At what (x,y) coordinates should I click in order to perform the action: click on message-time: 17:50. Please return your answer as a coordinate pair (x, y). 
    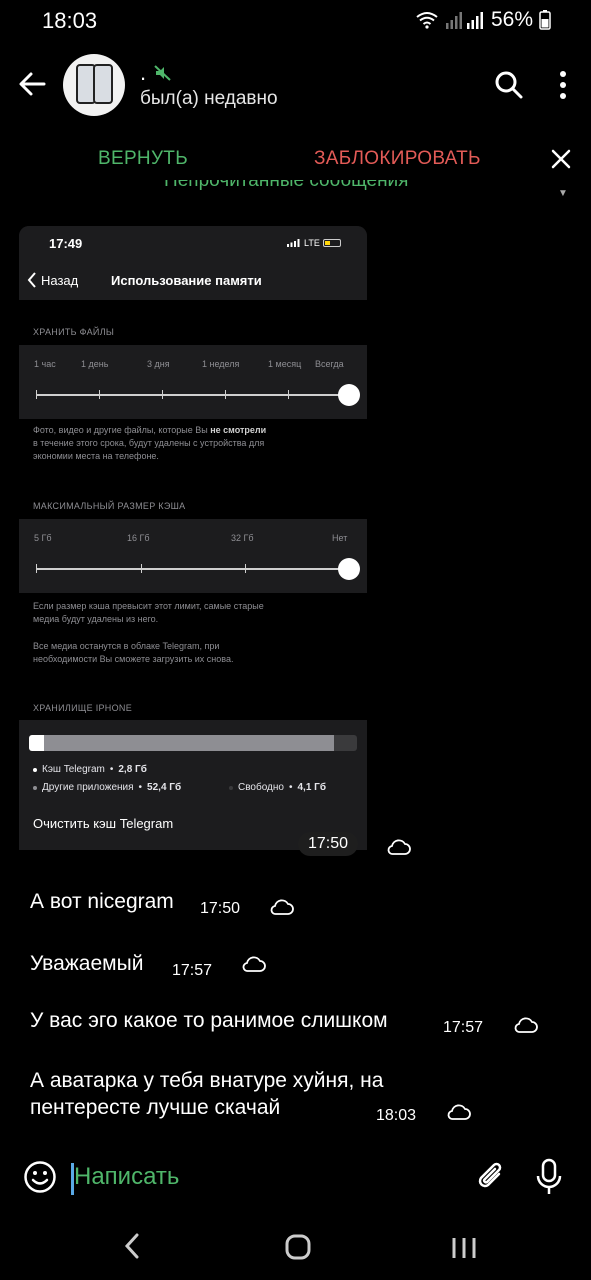
    Looking at the image, I should click on (220, 908).